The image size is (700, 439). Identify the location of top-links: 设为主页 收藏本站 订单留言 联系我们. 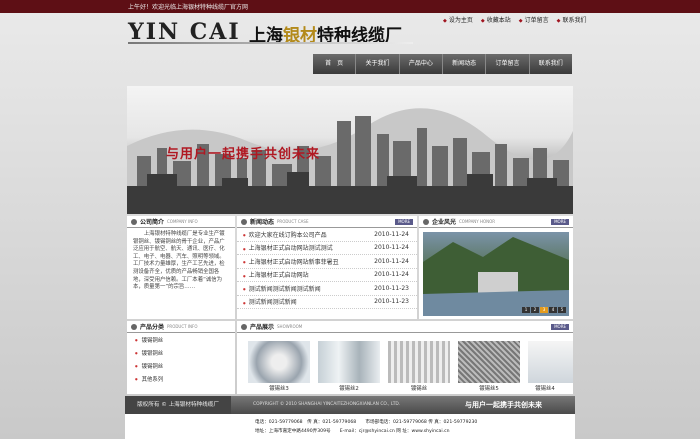
(515, 19).